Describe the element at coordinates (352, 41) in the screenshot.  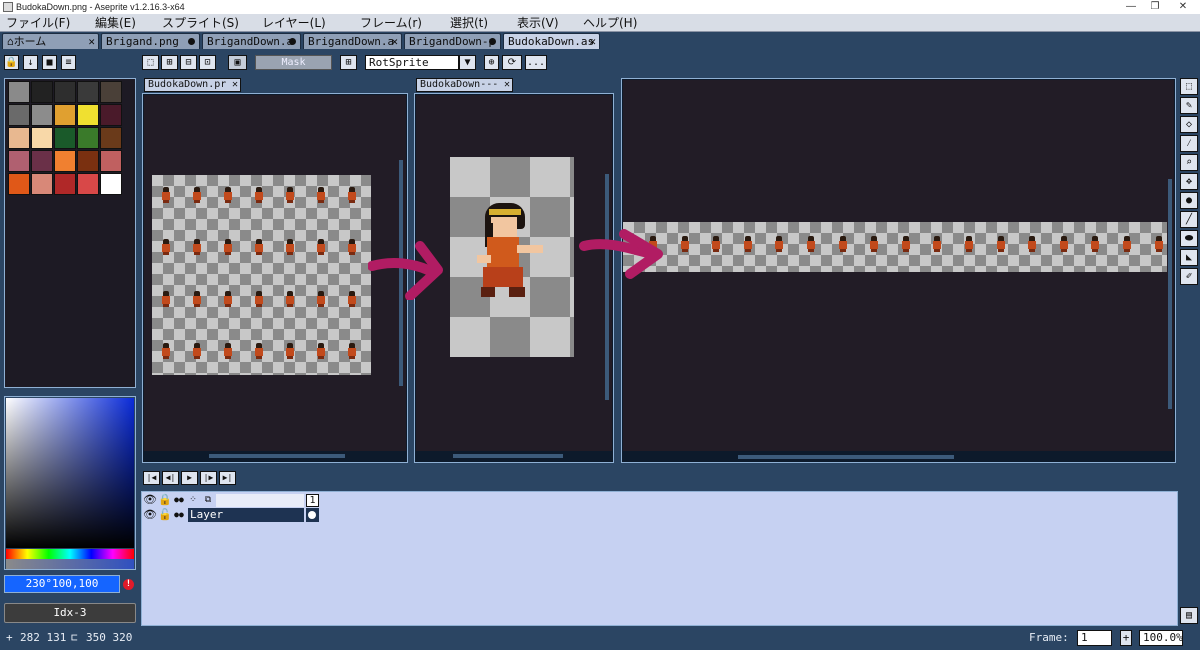
I see `tab-briganddown-2: BrigandDown.a ✕` at that location.